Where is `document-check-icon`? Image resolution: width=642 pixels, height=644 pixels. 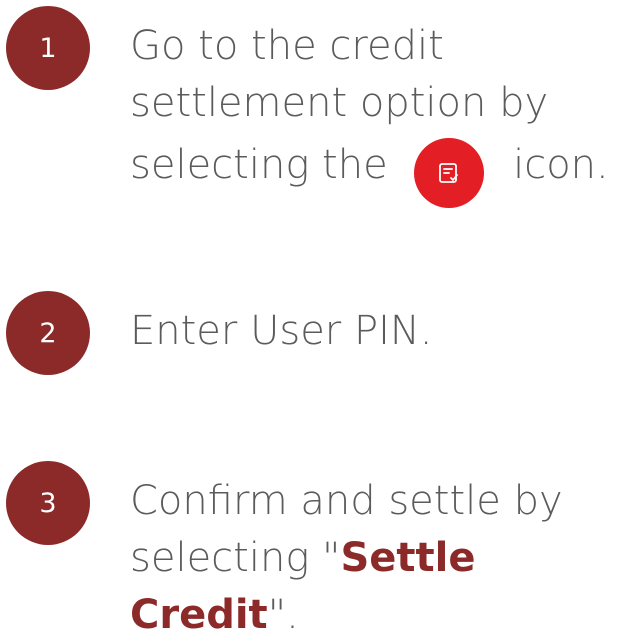
document-check-icon is located at coordinates (449, 173).